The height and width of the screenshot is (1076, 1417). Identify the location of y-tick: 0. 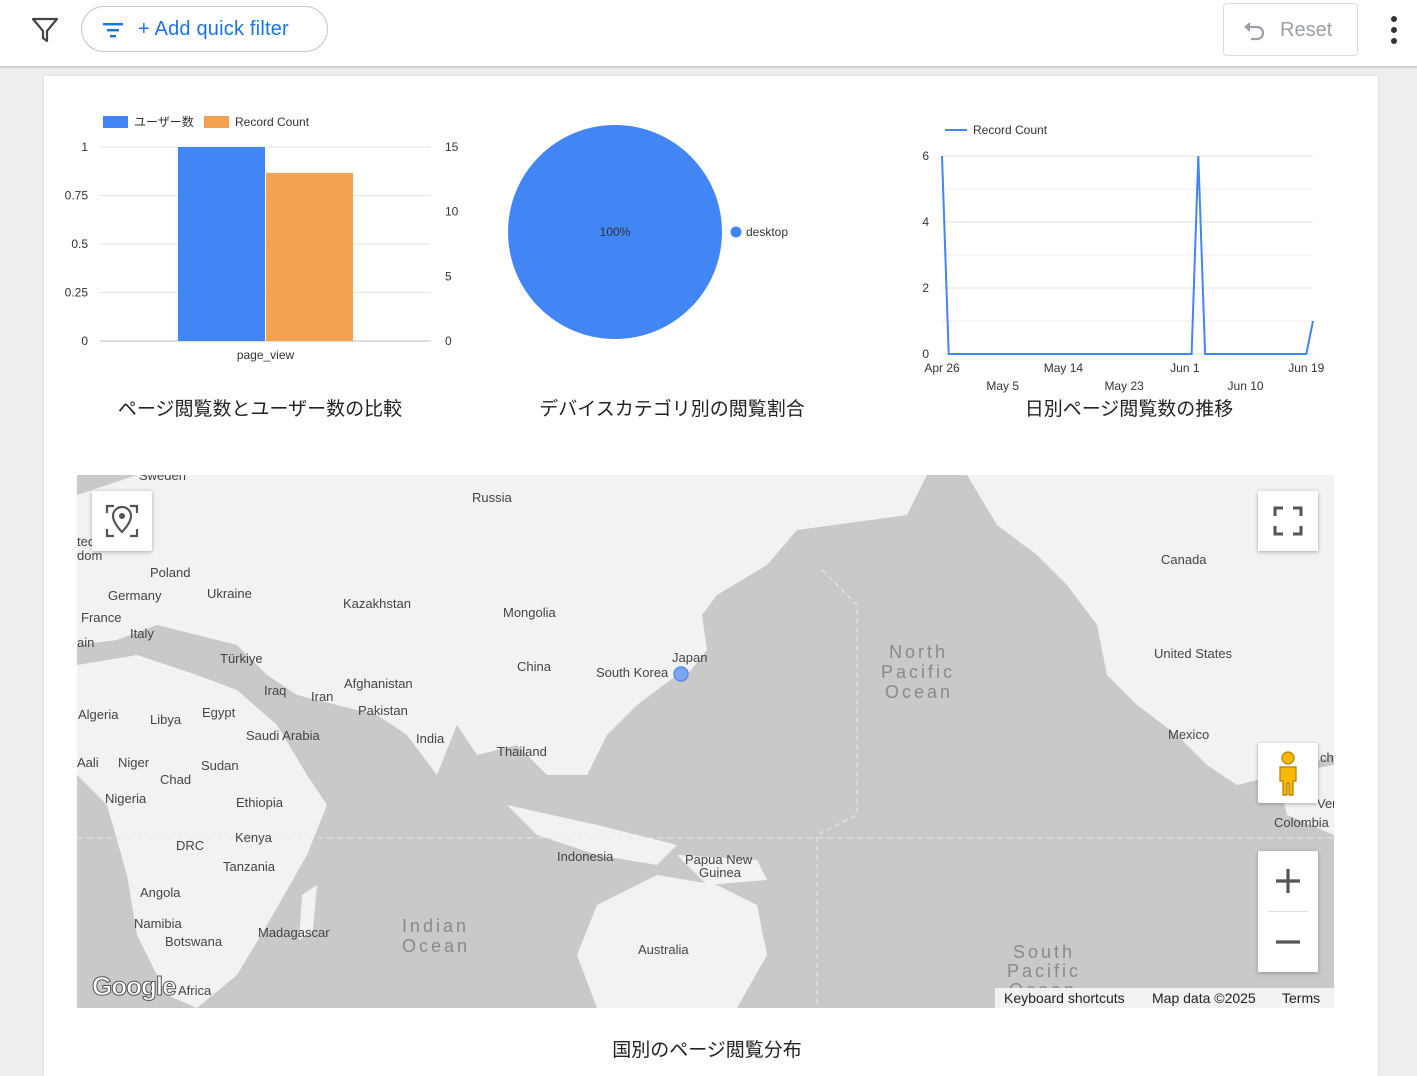
(925, 354).